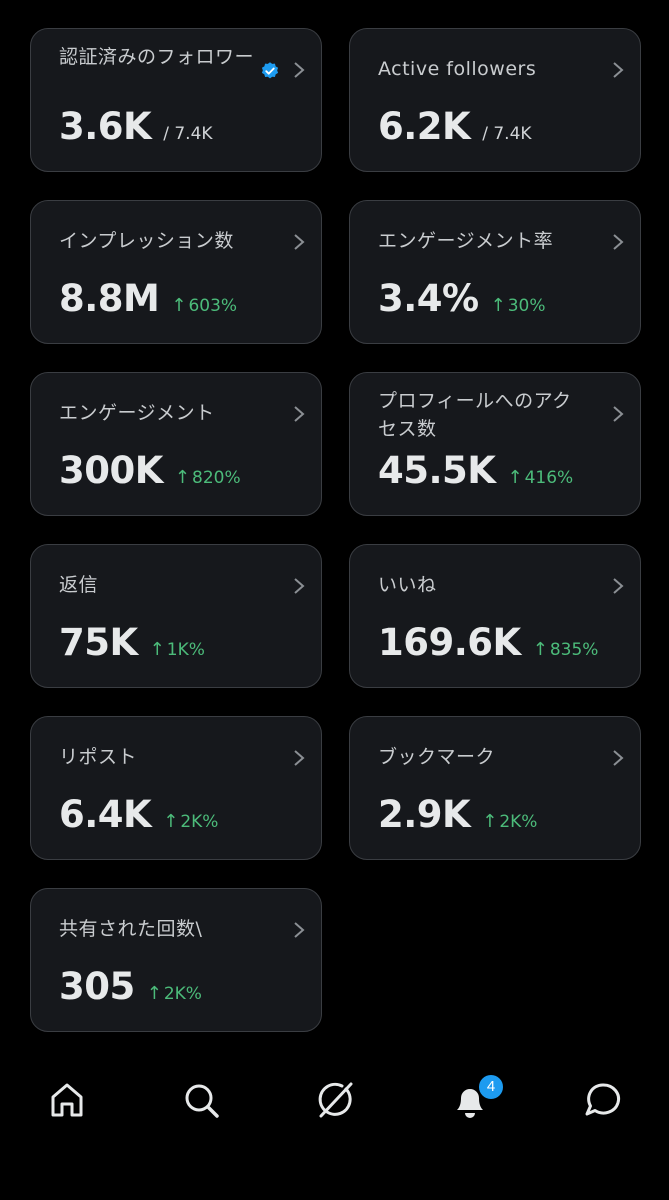 The width and height of the screenshot is (669, 1200). What do you see at coordinates (407, 585) in the screenshot?
I see `stat-label: いいね` at bounding box center [407, 585].